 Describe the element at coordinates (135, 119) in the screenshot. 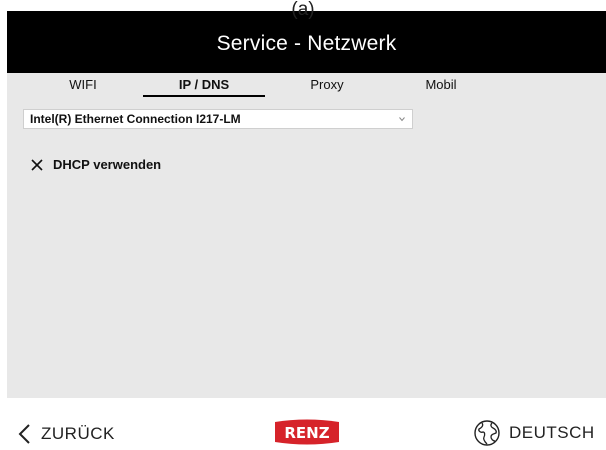

I see `network-adapter-value: Intel(R) Ethernet Connection I217-LM` at that location.